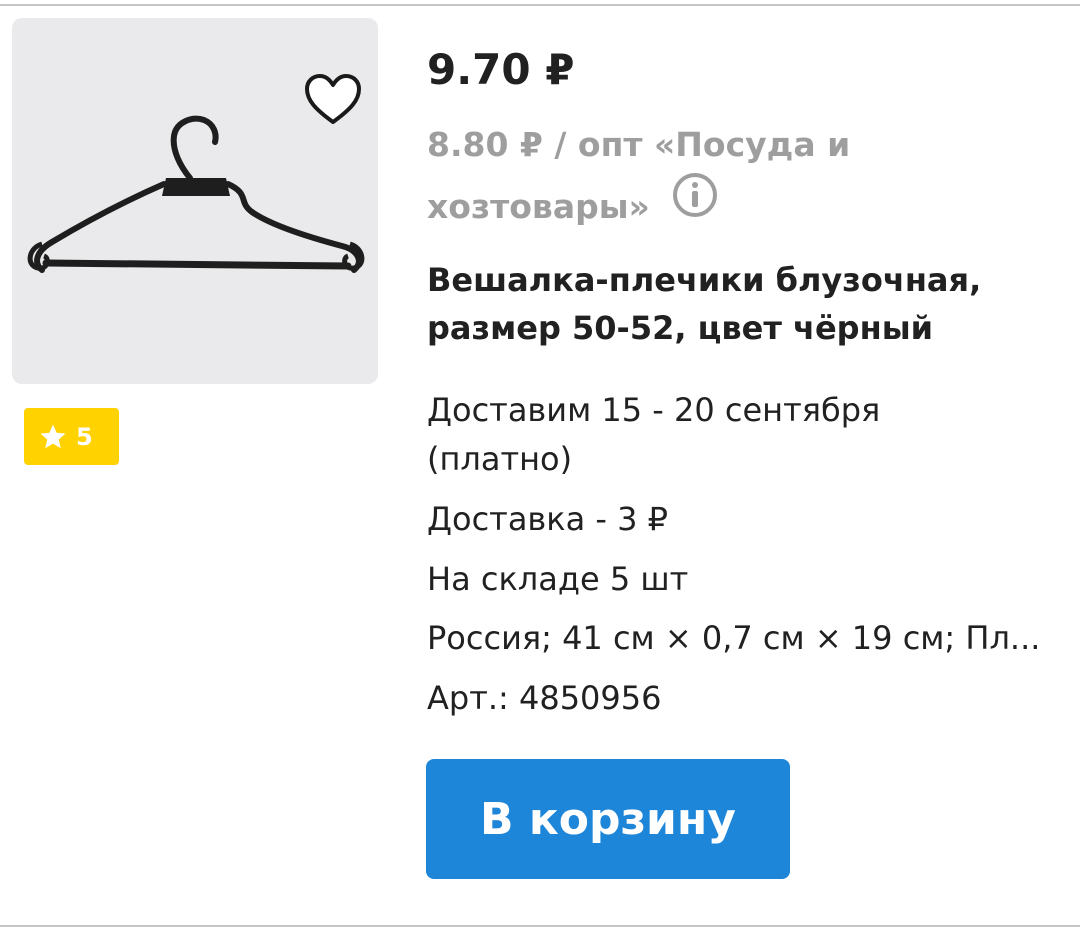 Image resolution: width=1080 pixels, height=929 pixels. What do you see at coordinates (195, 201) in the screenshot?
I see `product-image` at bounding box center [195, 201].